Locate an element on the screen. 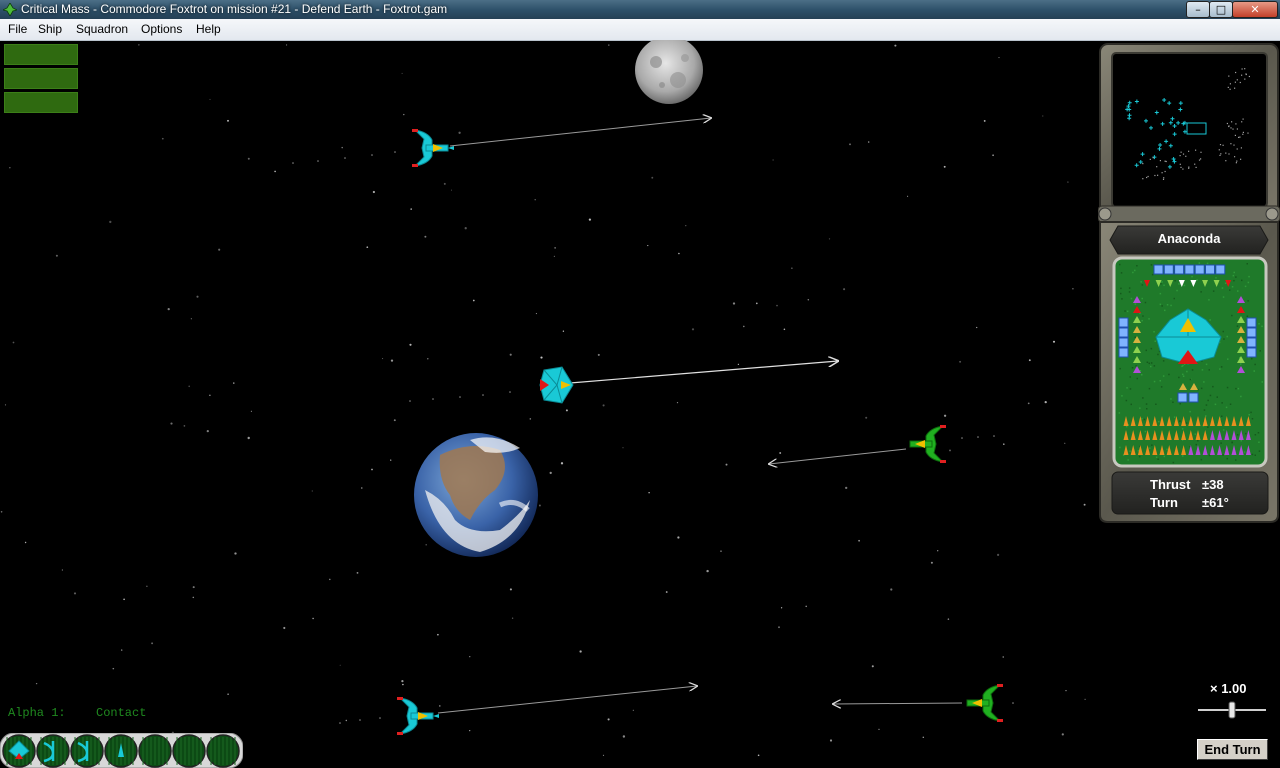 The width and height of the screenshot is (1280, 768). menu-bar: File Ship Squadron Options Help is located at coordinates (640, 30).